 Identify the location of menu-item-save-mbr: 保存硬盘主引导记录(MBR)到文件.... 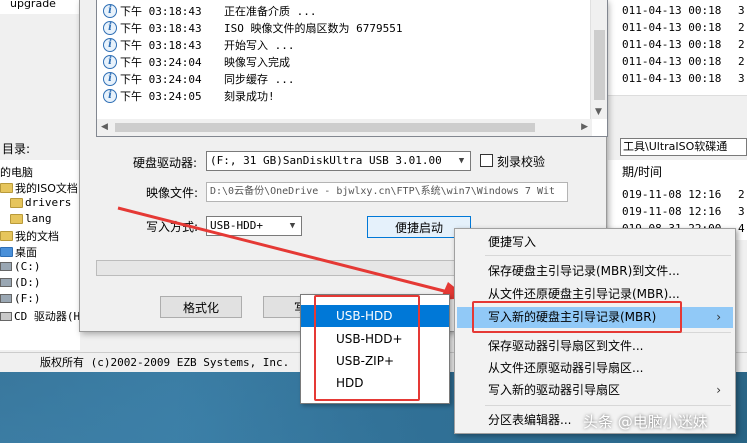
(595, 271).